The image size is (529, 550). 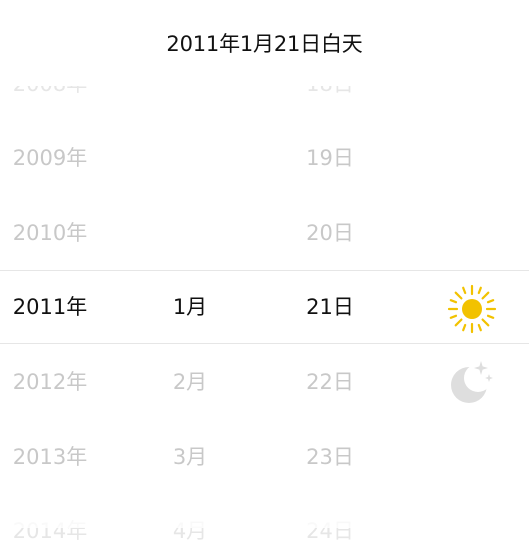 I want to click on day-option-selected: 21日, so click(x=330, y=306).